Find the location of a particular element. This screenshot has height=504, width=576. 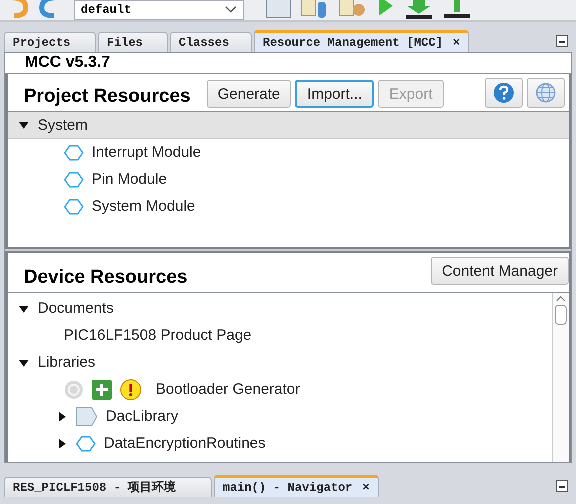

tab: Files is located at coordinates (133, 42).